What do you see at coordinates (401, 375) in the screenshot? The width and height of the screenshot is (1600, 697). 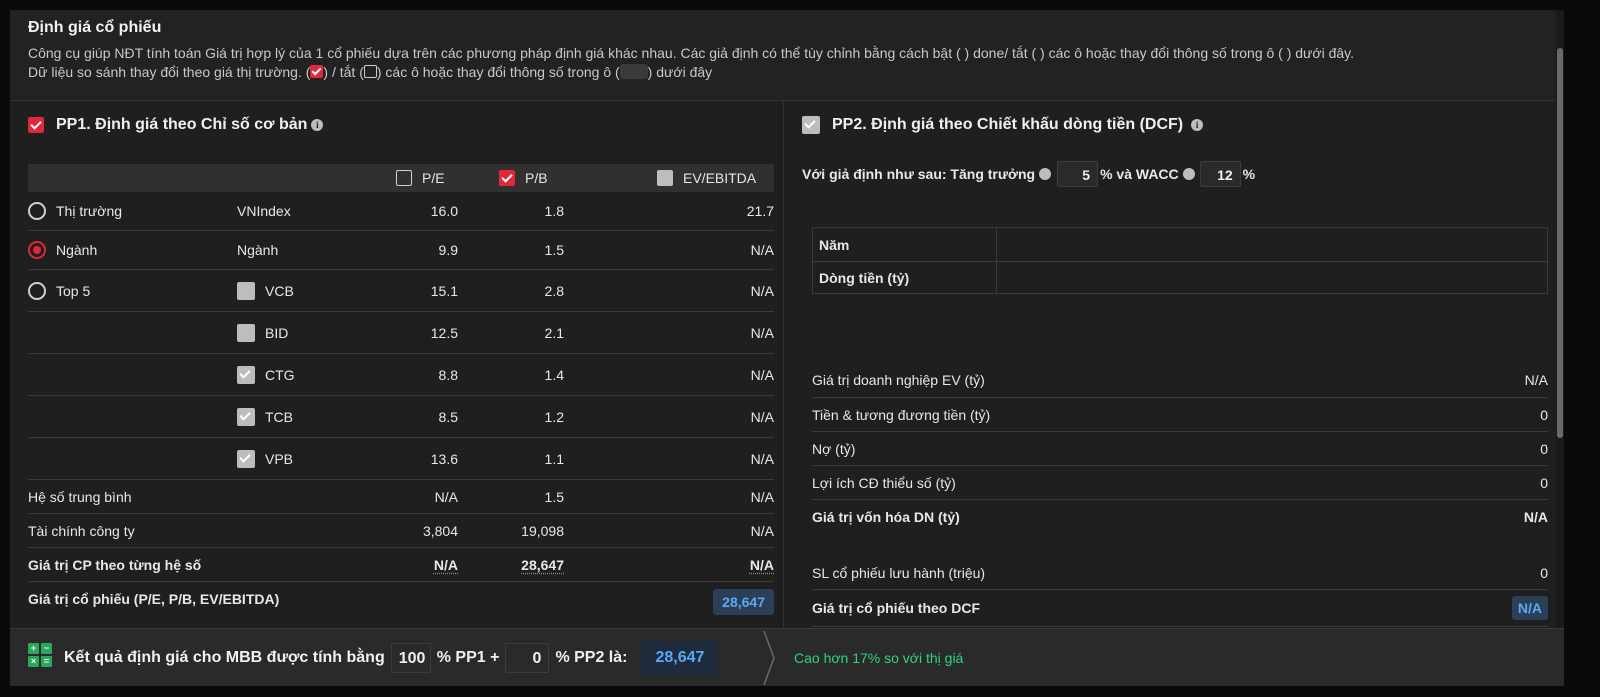 I see `table-row: CTG 8.8 1.4 N/A` at bounding box center [401, 375].